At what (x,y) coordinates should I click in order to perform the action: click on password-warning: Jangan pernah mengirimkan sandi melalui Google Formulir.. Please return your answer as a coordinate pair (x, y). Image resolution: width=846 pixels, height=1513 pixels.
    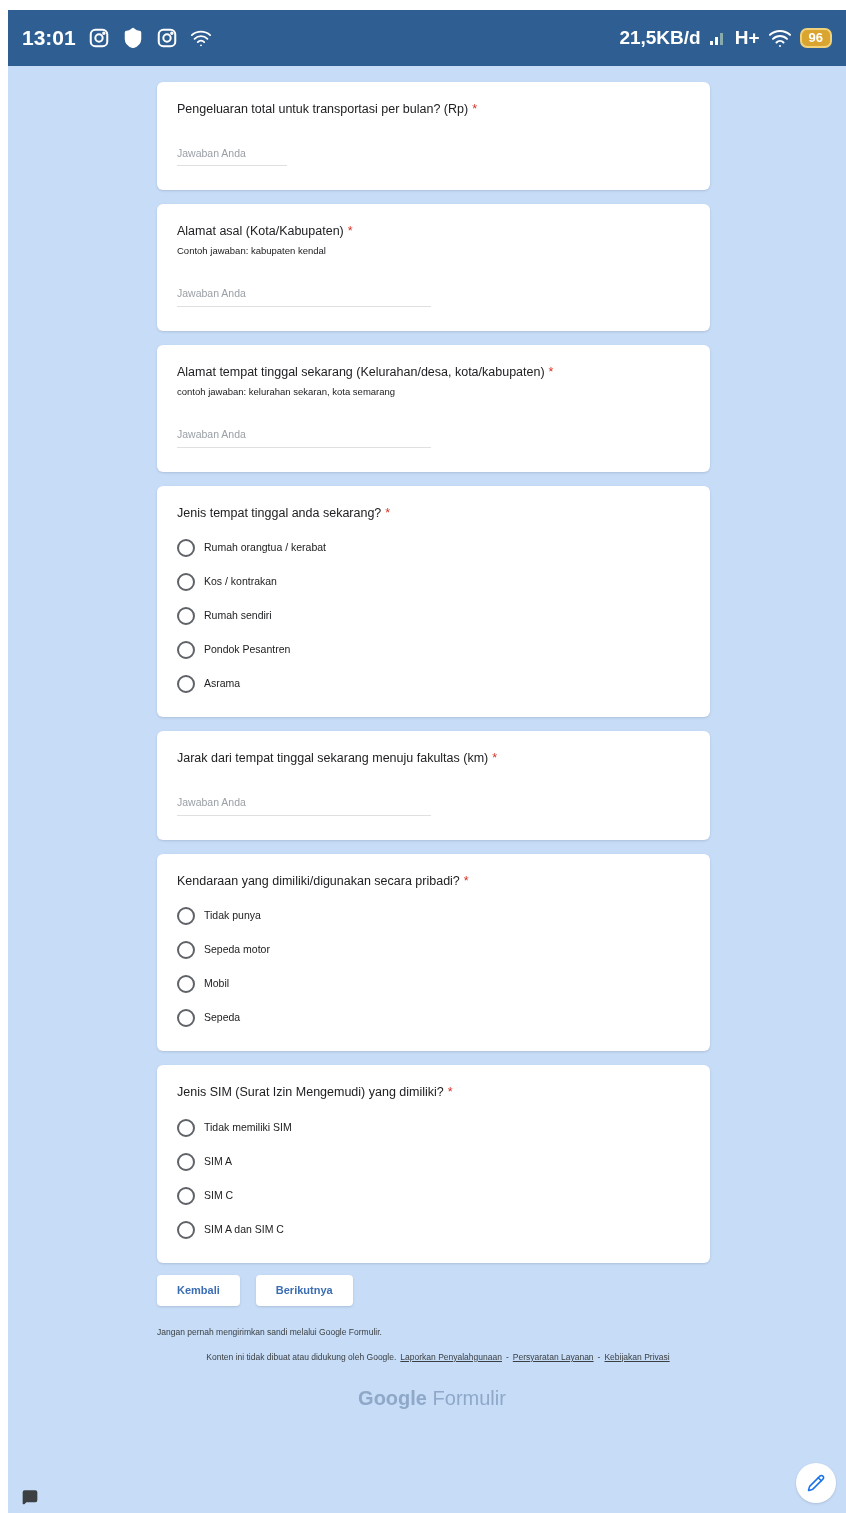
    Looking at the image, I should click on (270, 1332).